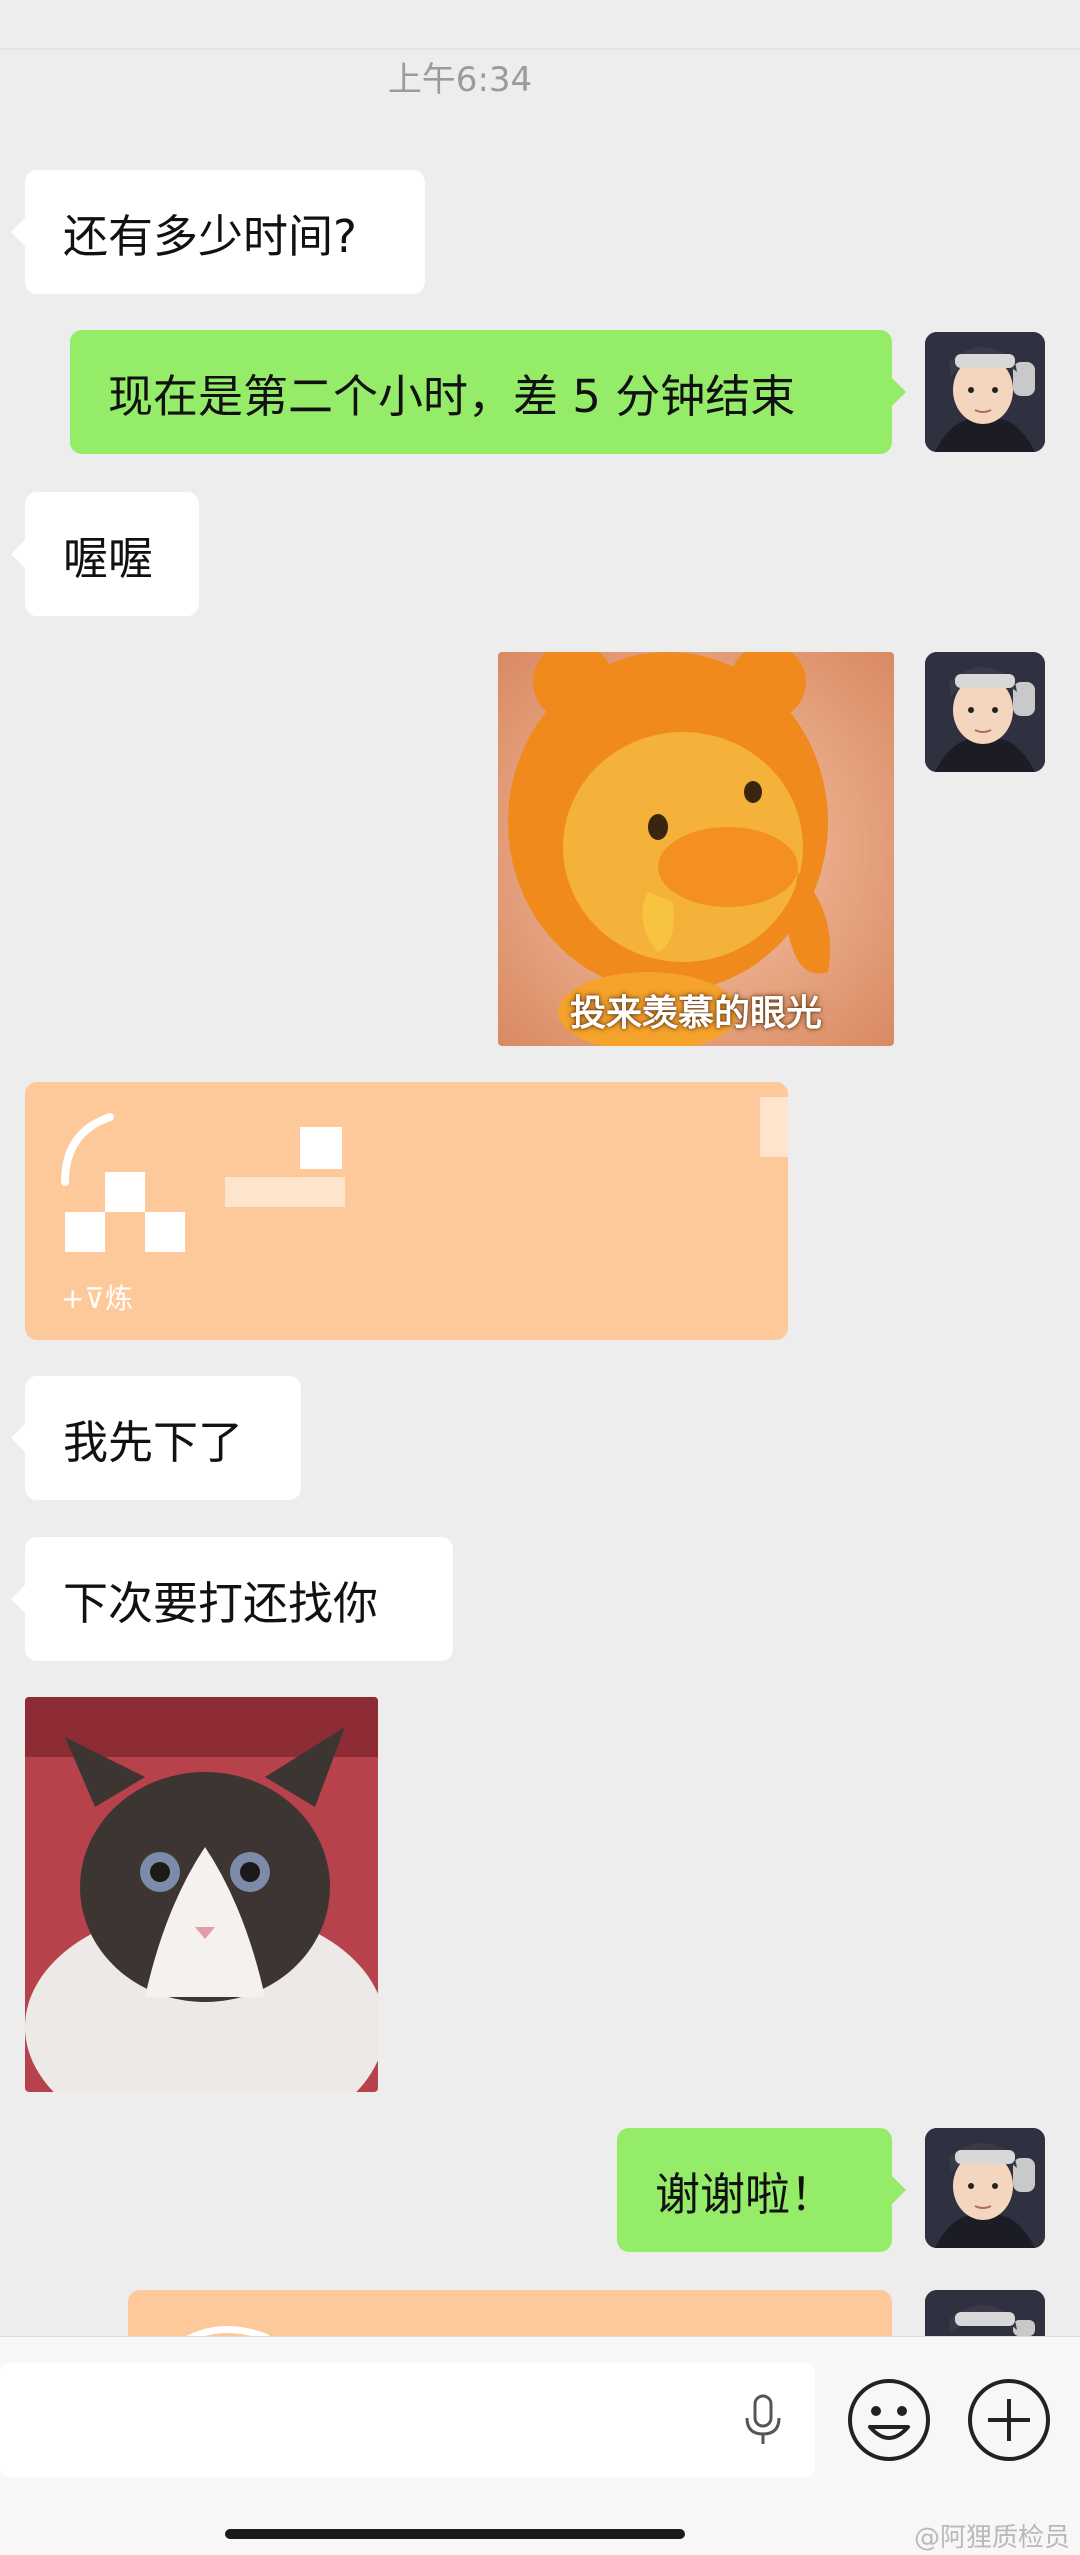  I want to click on incoming-message-bubble: 还有多少时间?, so click(218, 232).